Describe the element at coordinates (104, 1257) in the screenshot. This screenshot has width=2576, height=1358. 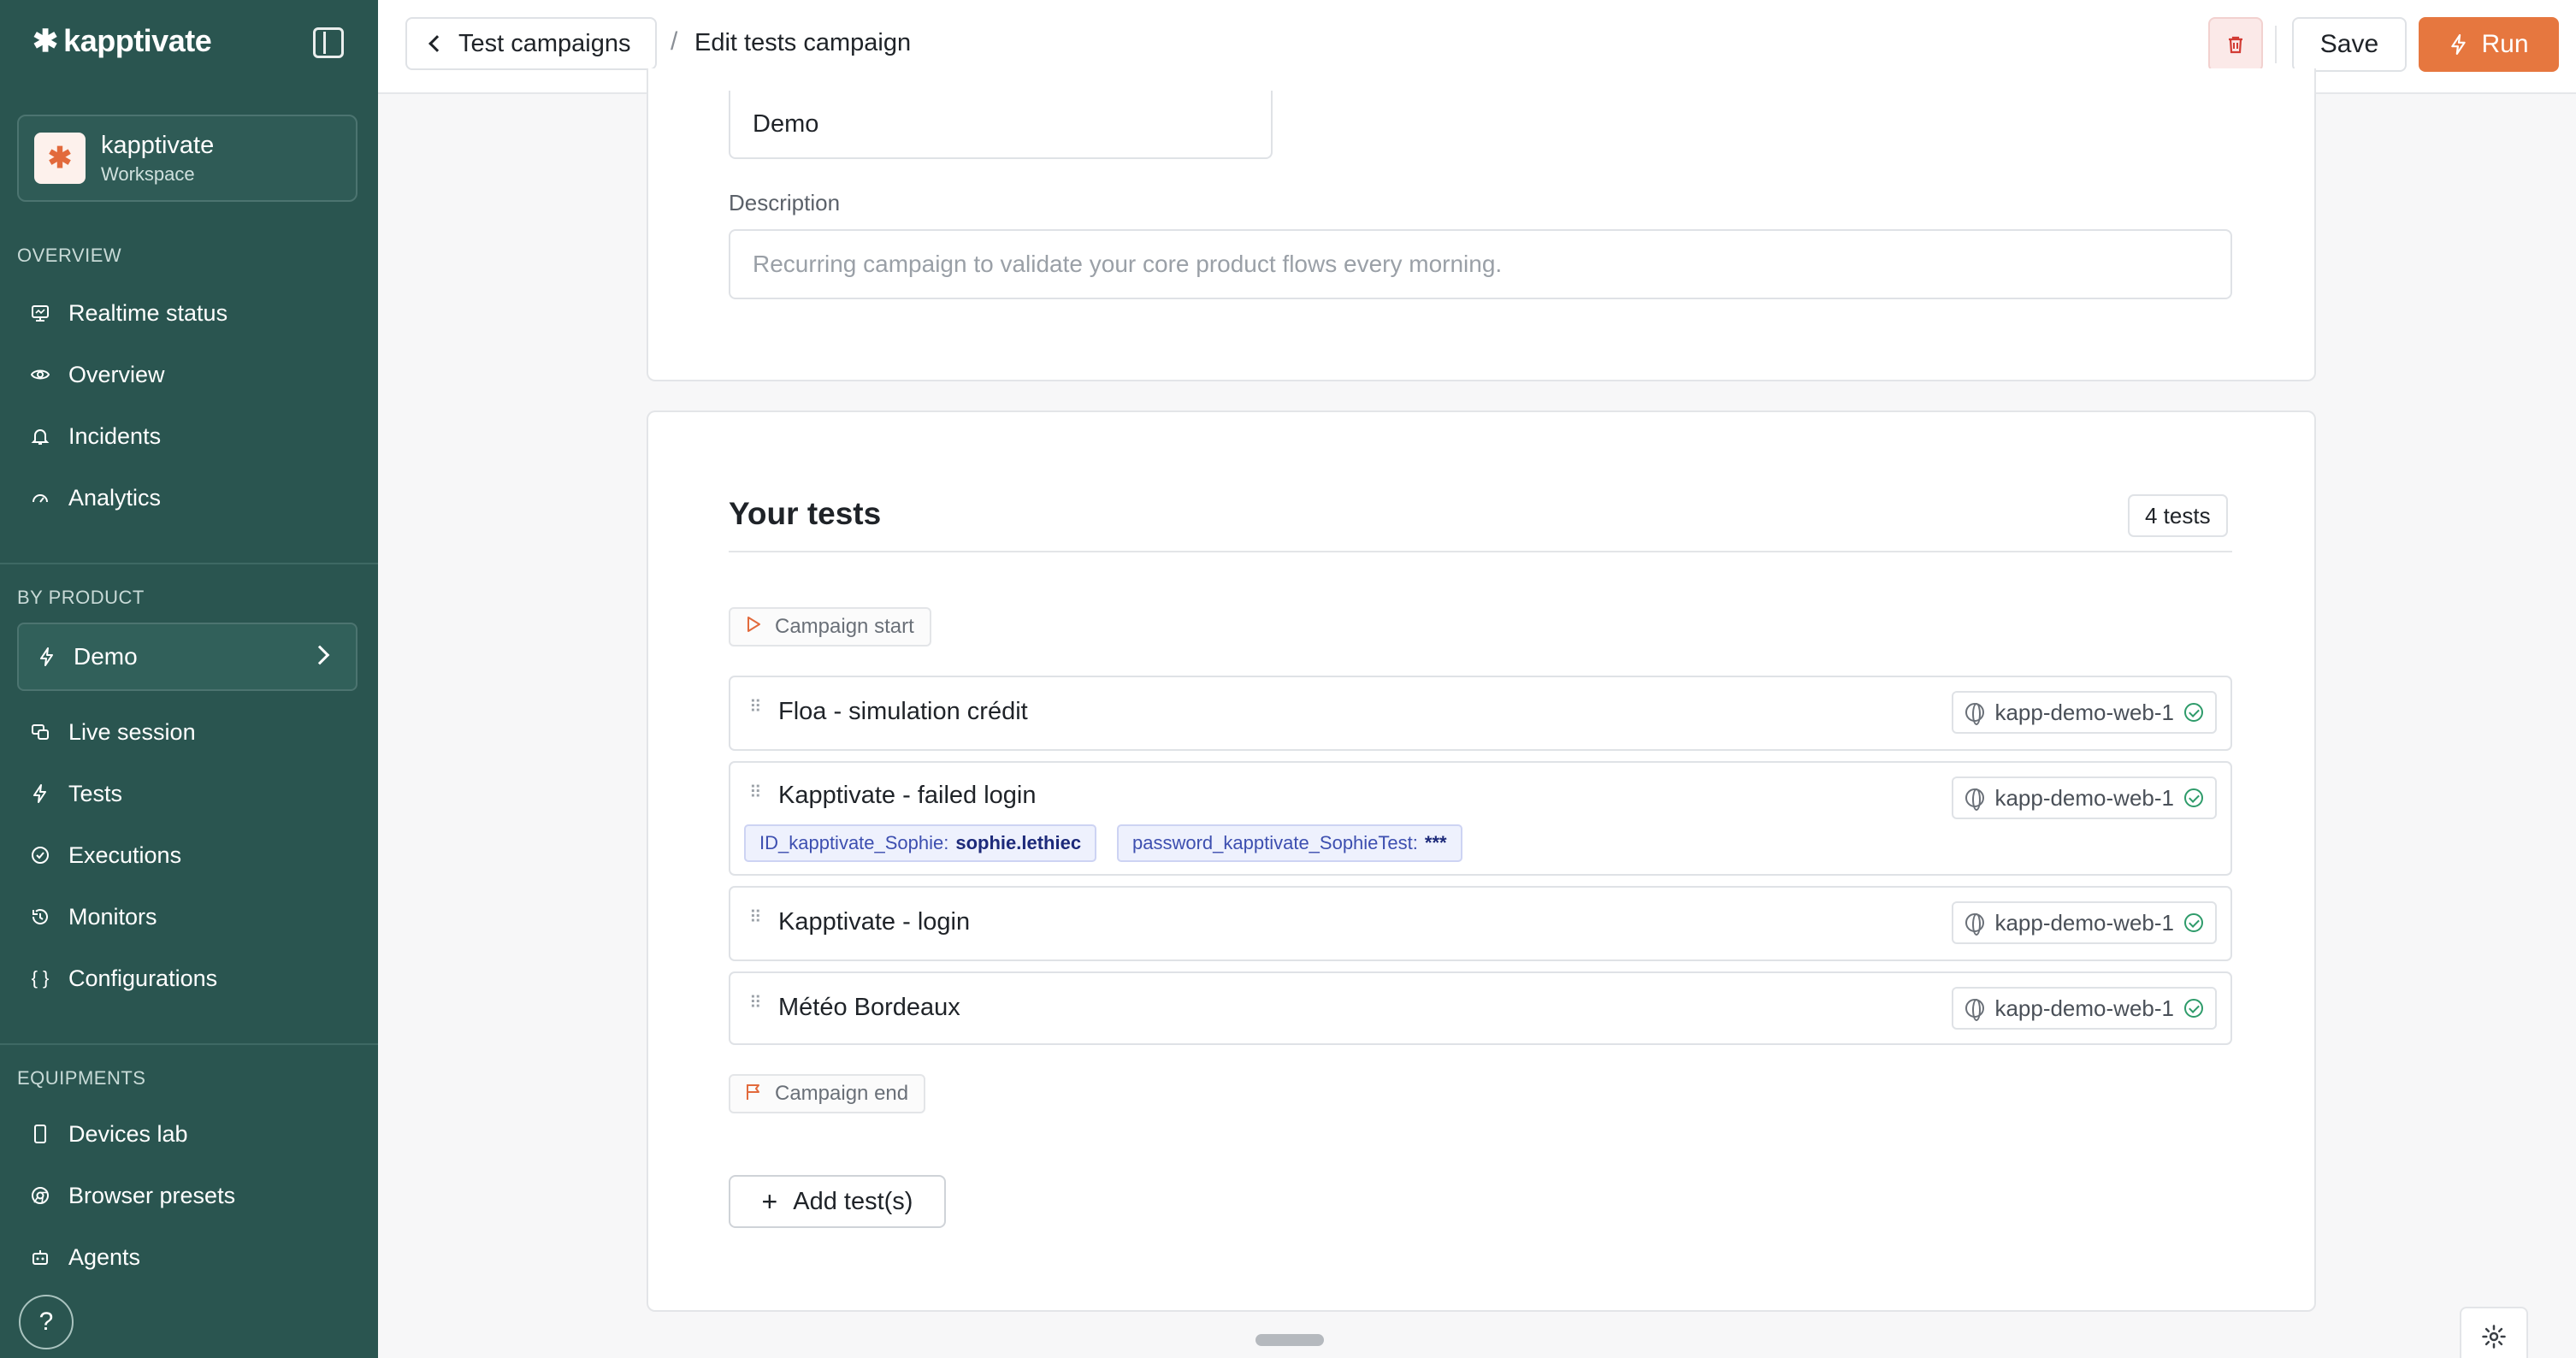
I see `sidebar-item-label: Agents` at that location.